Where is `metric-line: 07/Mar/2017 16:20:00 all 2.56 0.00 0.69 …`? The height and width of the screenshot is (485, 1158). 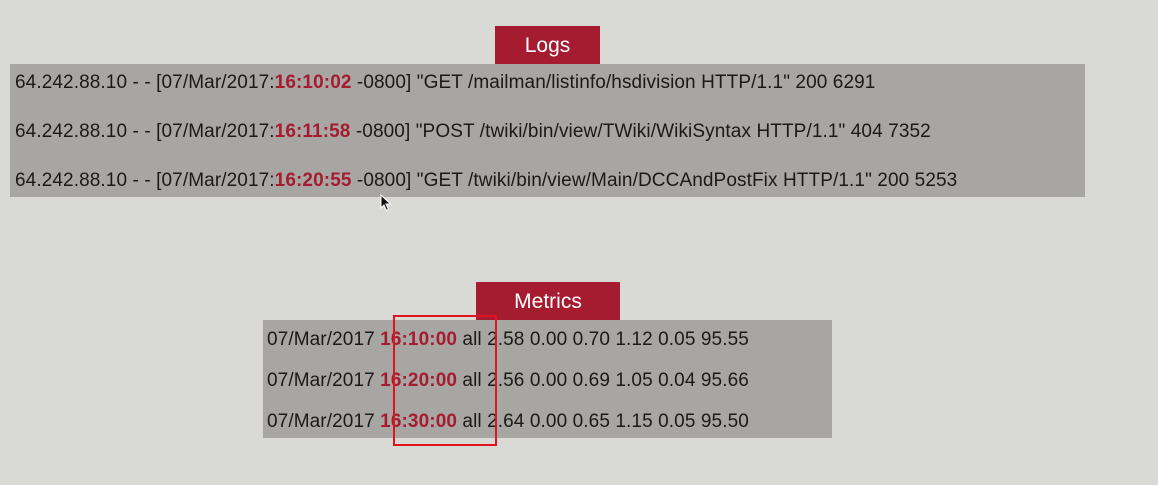
metric-line: 07/Mar/2017 16:20:00 all 2.56 0.00 0.69 … is located at coordinates (508, 381).